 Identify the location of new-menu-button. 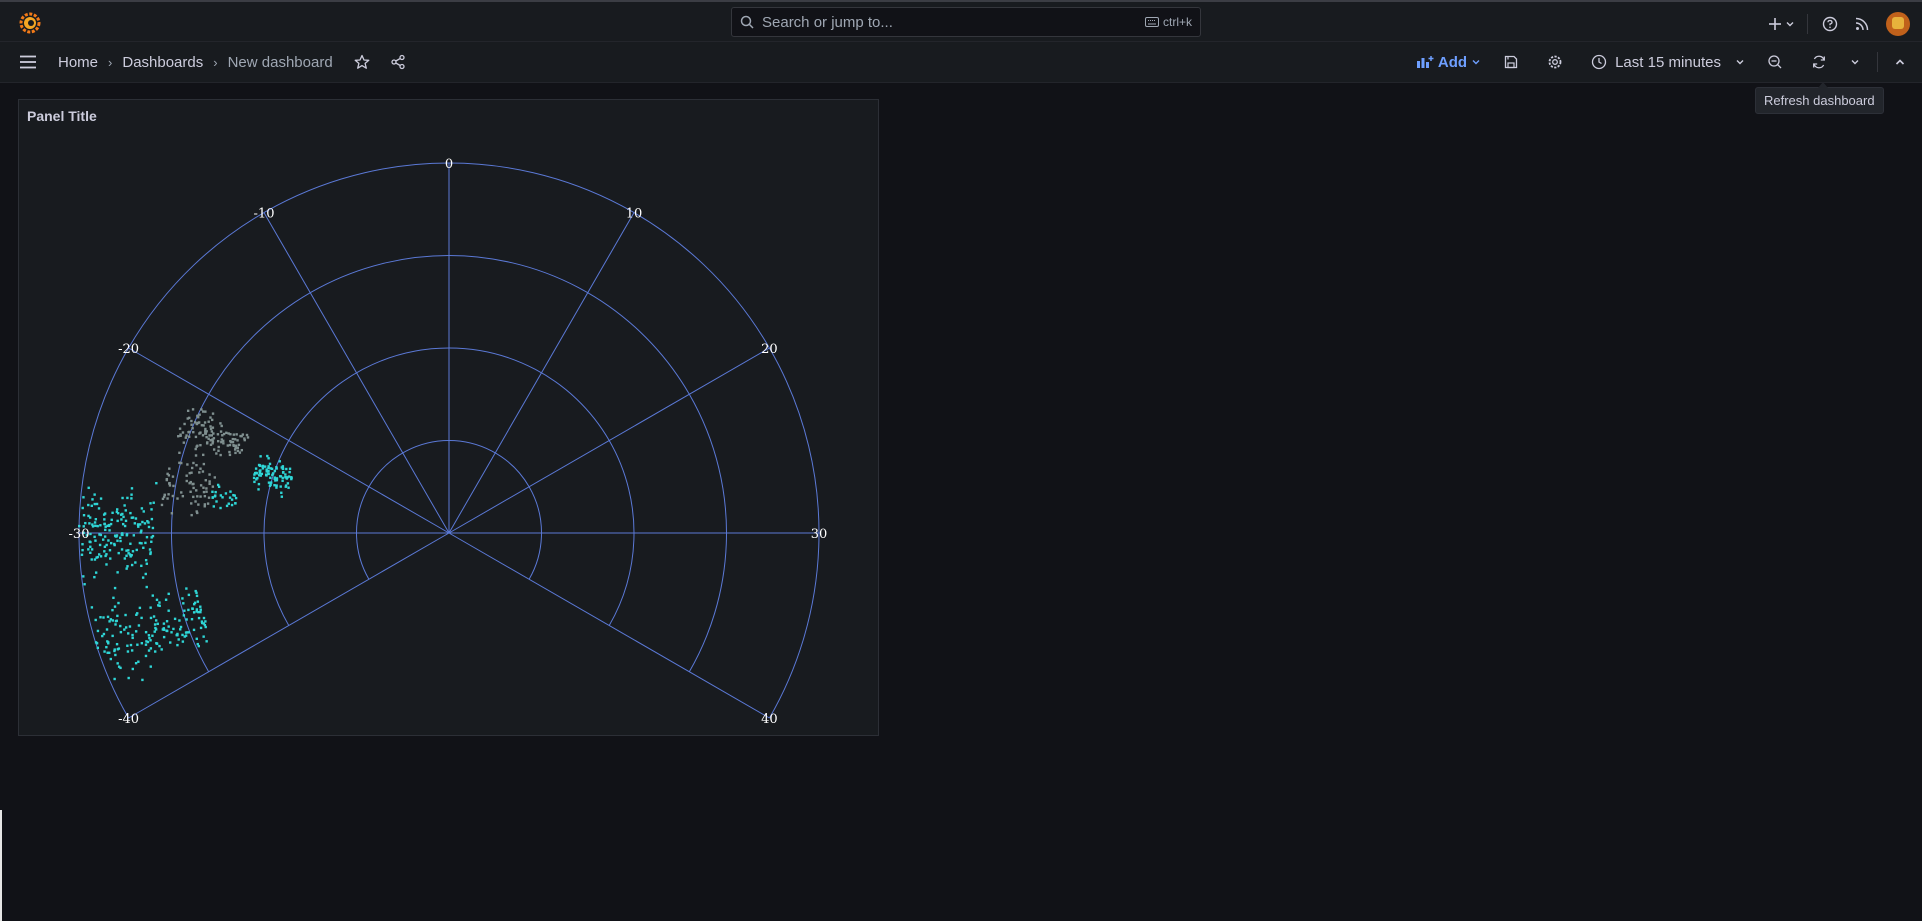
(1781, 24).